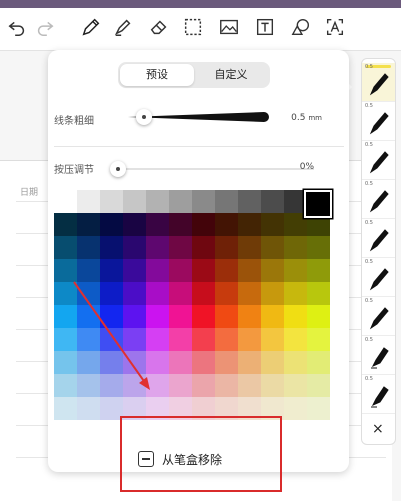  Describe the element at coordinates (180, 459) in the screenshot. I see `remove-from-penbox-button: 从笔盒移除` at that location.